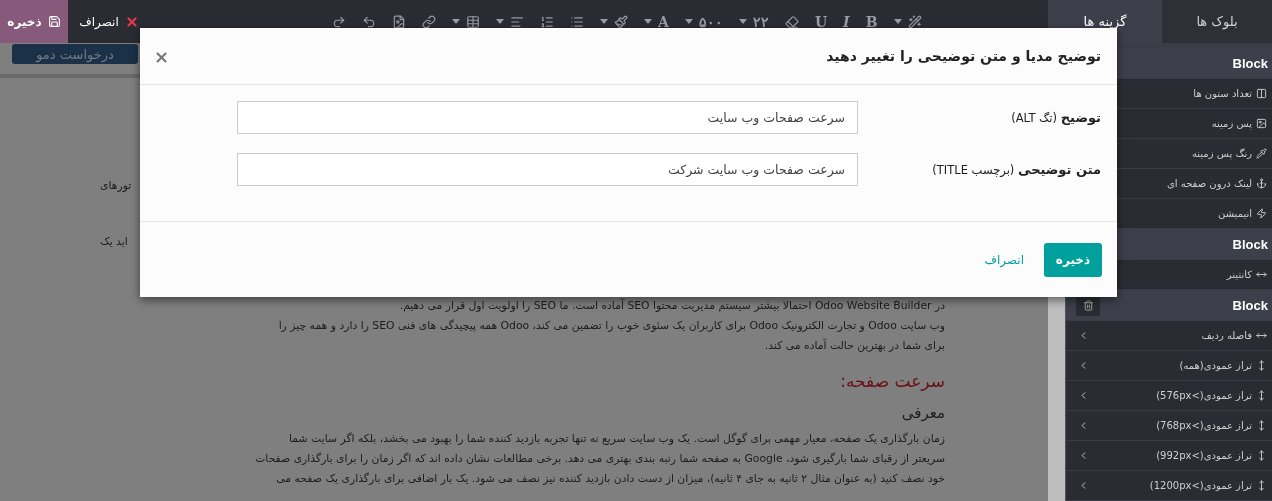  Describe the element at coordinates (54, 21) in the screenshot. I see `save-icon` at that location.